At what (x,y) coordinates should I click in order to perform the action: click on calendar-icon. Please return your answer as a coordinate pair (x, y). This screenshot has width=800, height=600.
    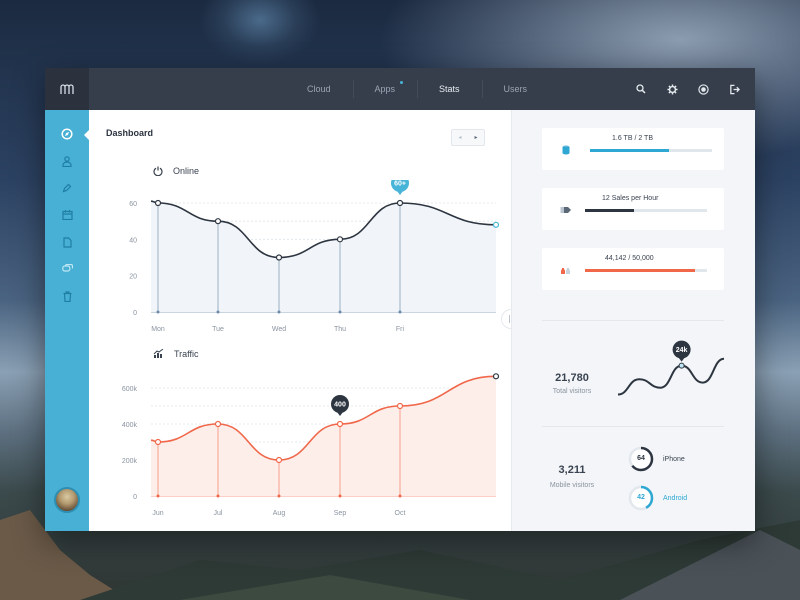
    Looking at the image, I should click on (67, 215).